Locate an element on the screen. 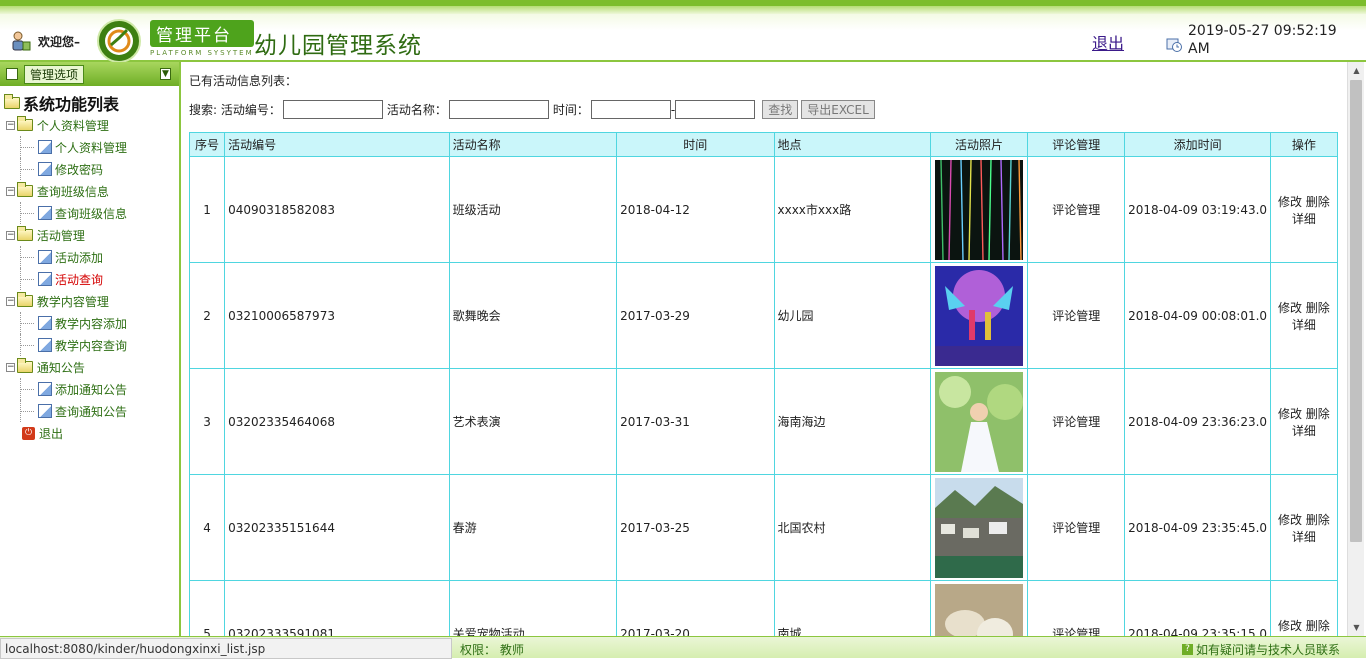  sidebar-item-activity-add: 活动添加 is located at coordinates (91, 257).